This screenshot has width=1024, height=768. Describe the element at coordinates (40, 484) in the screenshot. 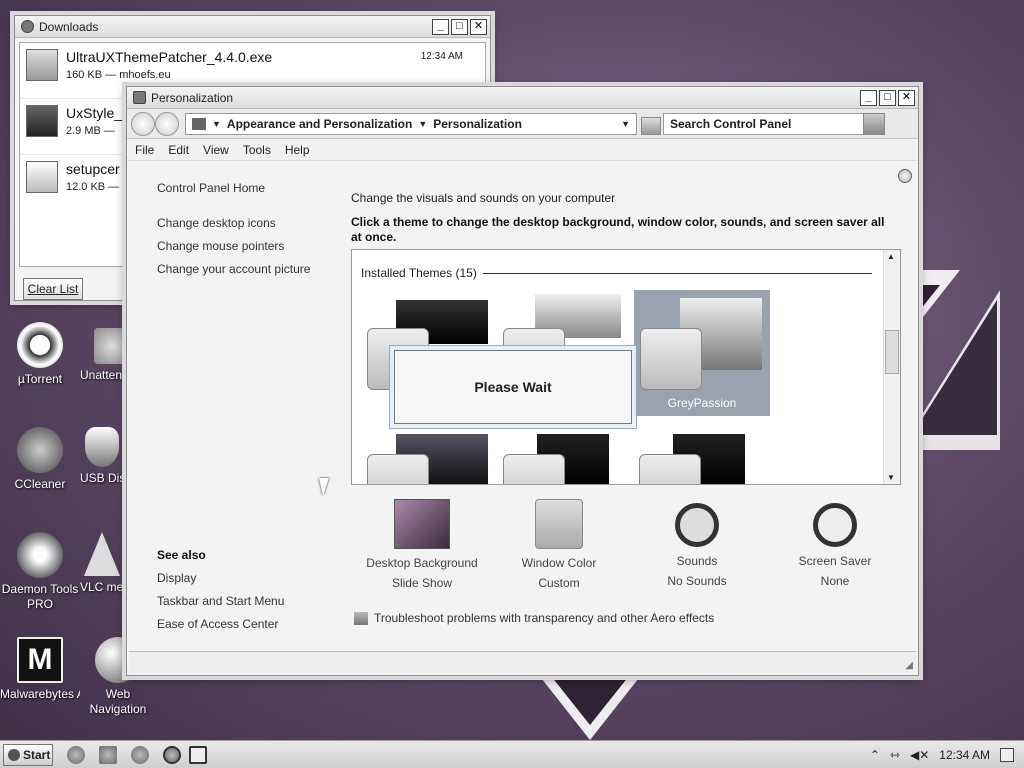

I see `desktop-icon-label: CCleaner` at that location.